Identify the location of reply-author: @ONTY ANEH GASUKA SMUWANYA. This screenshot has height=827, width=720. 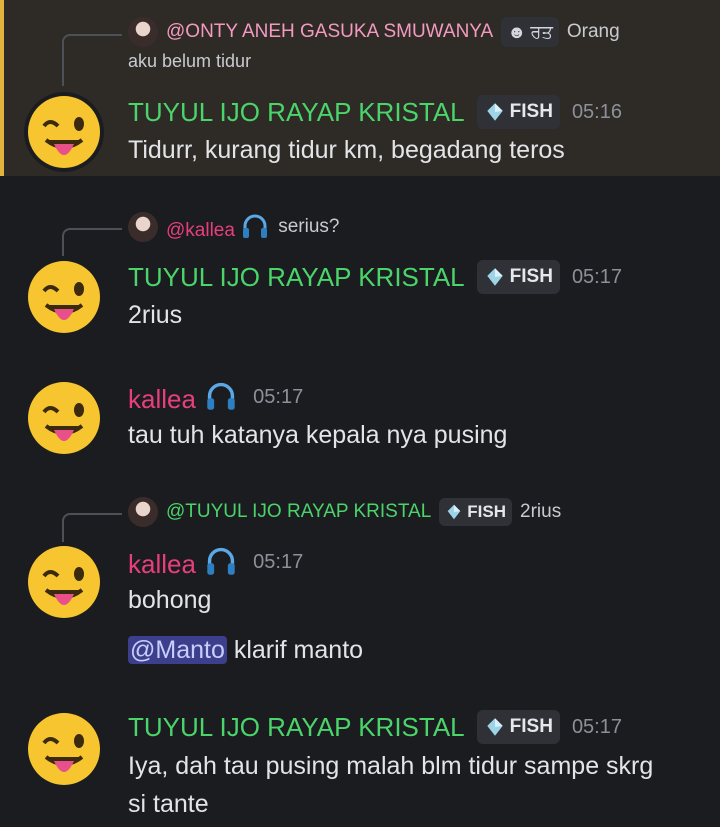
(330, 31).